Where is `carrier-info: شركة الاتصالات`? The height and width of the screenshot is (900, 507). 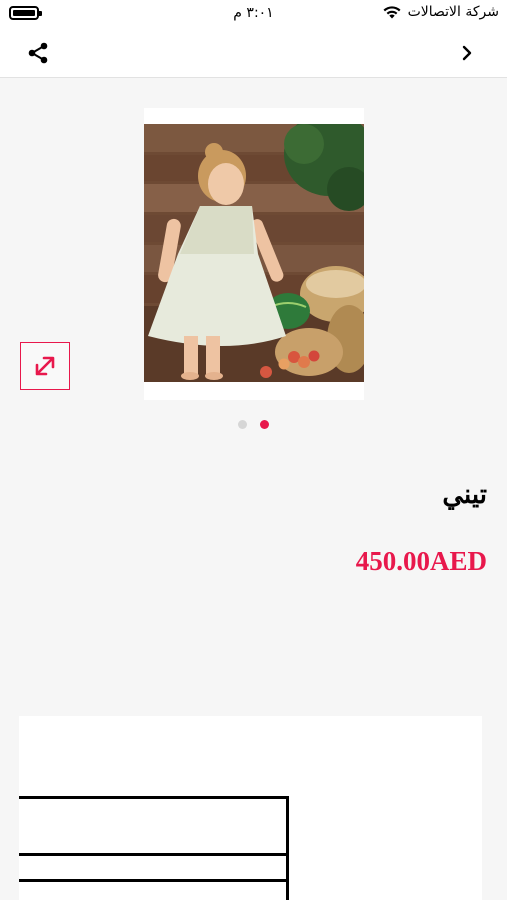
carrier-info: شركة الاتصالات is located at coordinates (440, 12).